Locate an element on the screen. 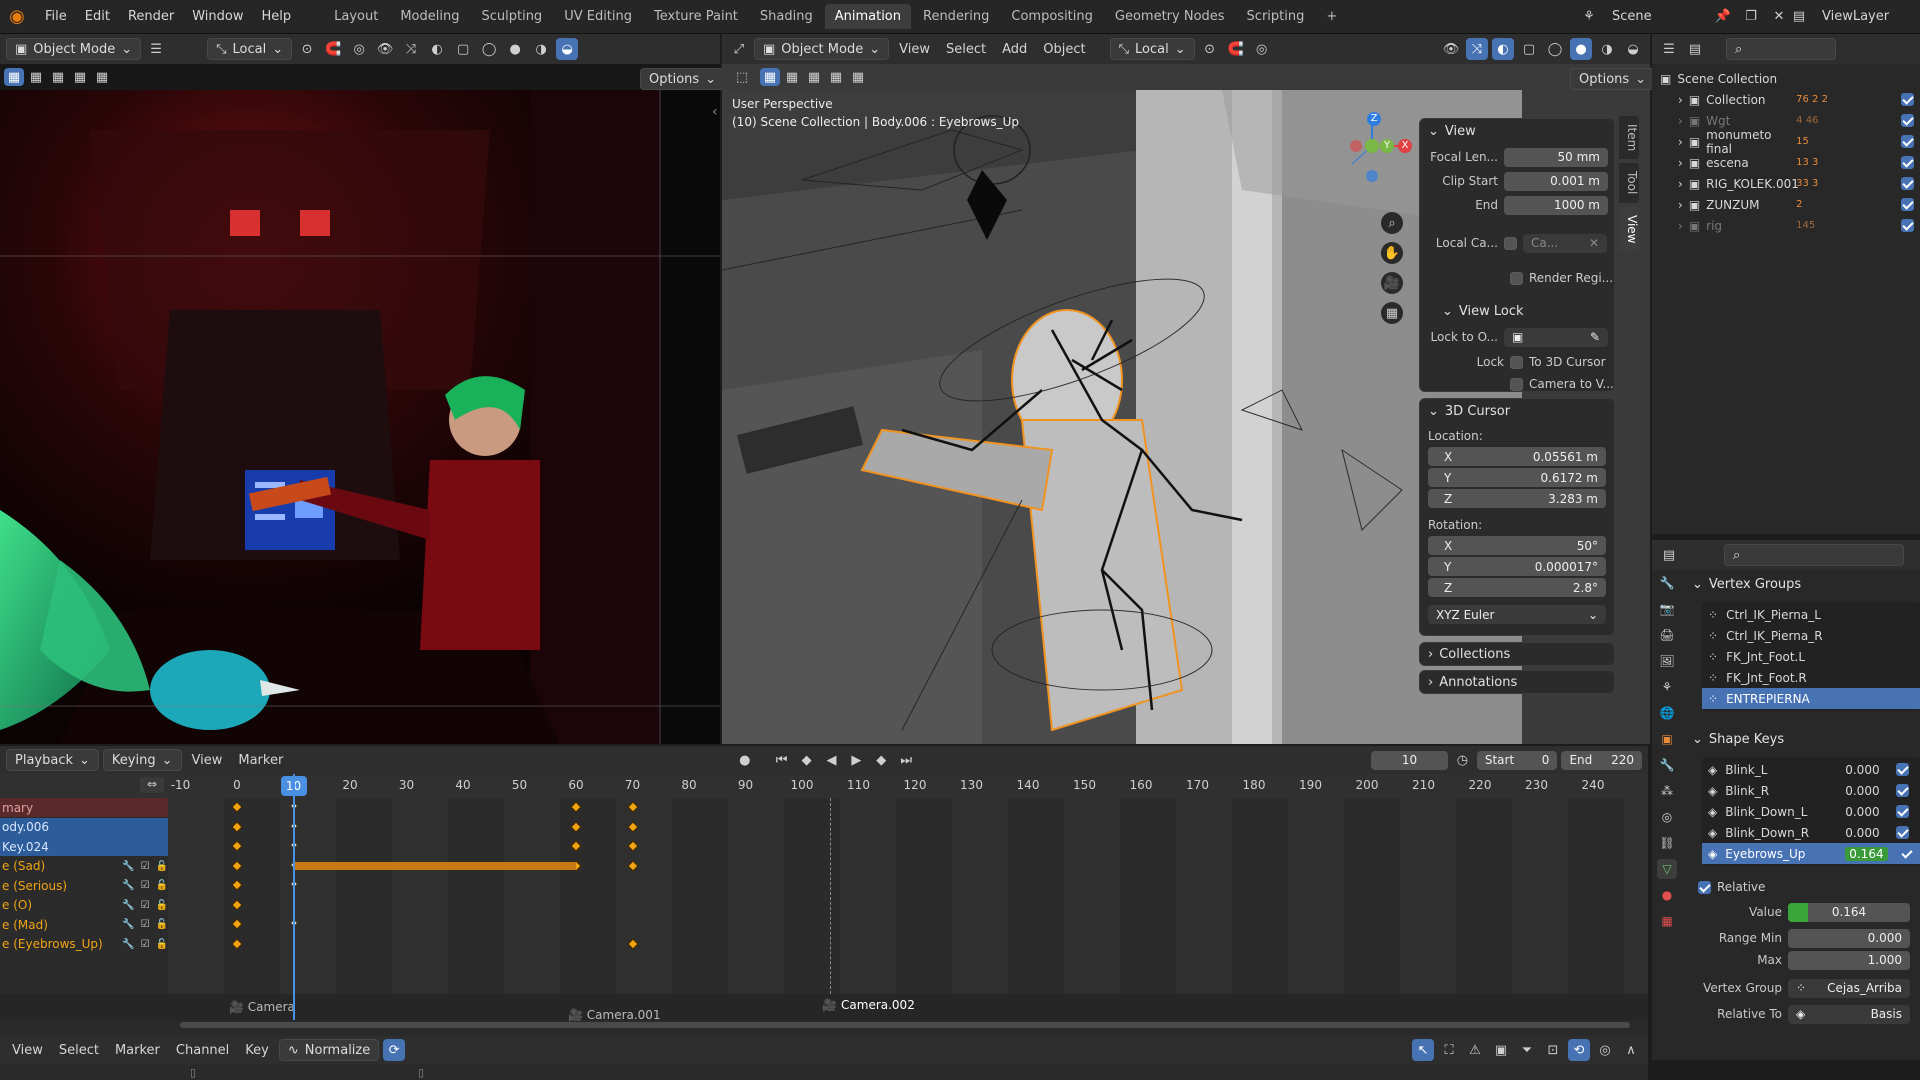 The height and width of the screenshot is (1080, 1920). viewport-orientation-dropdown: ⤡ Local ⌄ is located at coordinates (1152, 49).